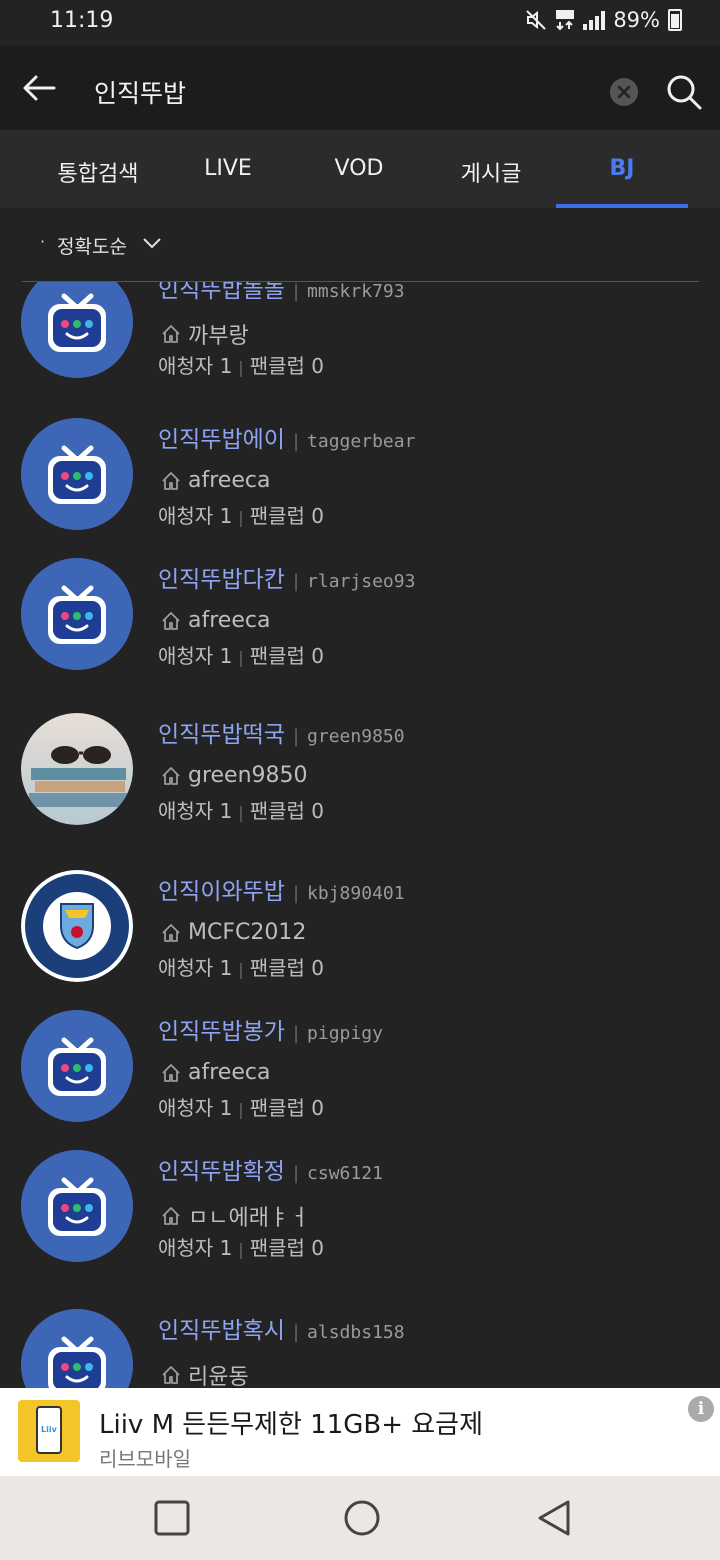 This screenshot has width=720, height=1560. Describe the element at coordinates (360, 626) in the screenshot. I see `list-item: 인직뚜밥다칸 | rlarjseo93 afreeca 애청자 1 | 팬클럽 0` at that location.